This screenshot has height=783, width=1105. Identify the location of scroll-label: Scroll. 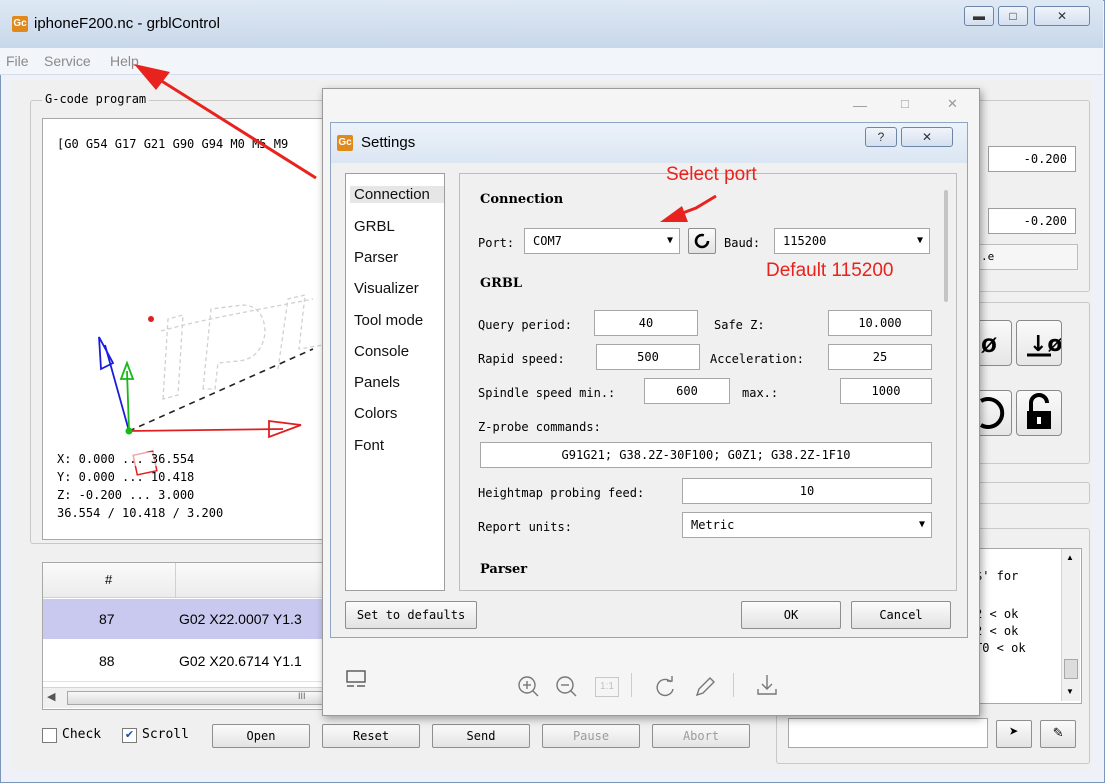
(165, 734).